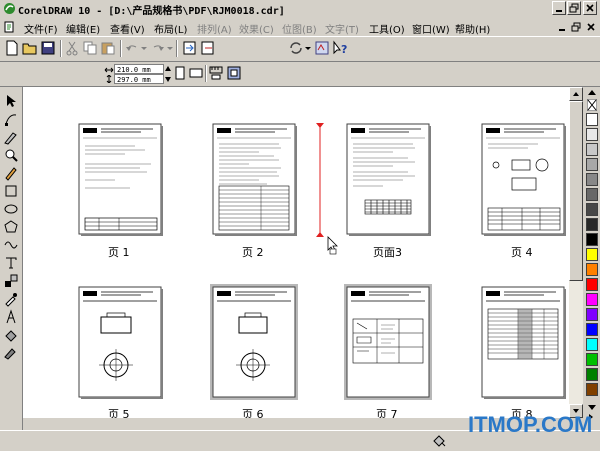 This screenshot has height=451, width=600. I want to click on menu-layout: 布局(L), so click(170, 28).